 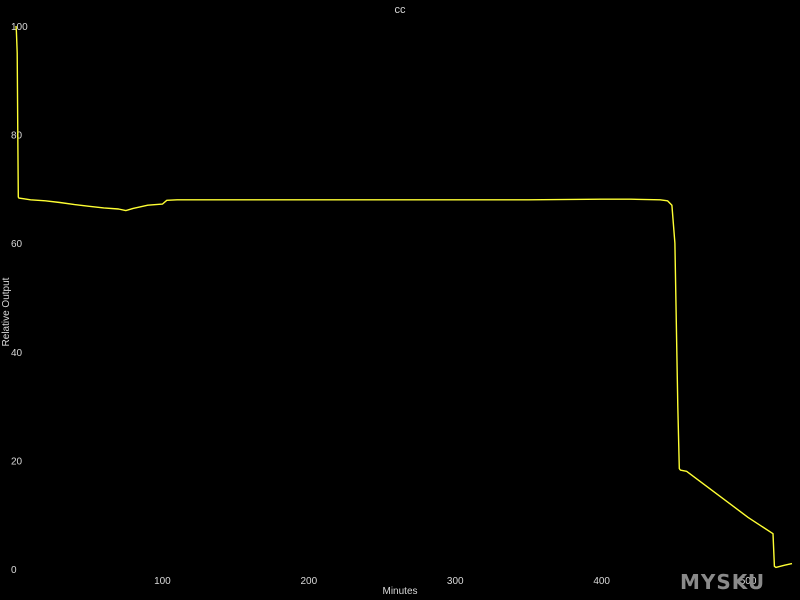 What do you see at coordinates (601, 581) in the screenshot?
I see `x-tick-label: 400` at bounding box center [601, 581].